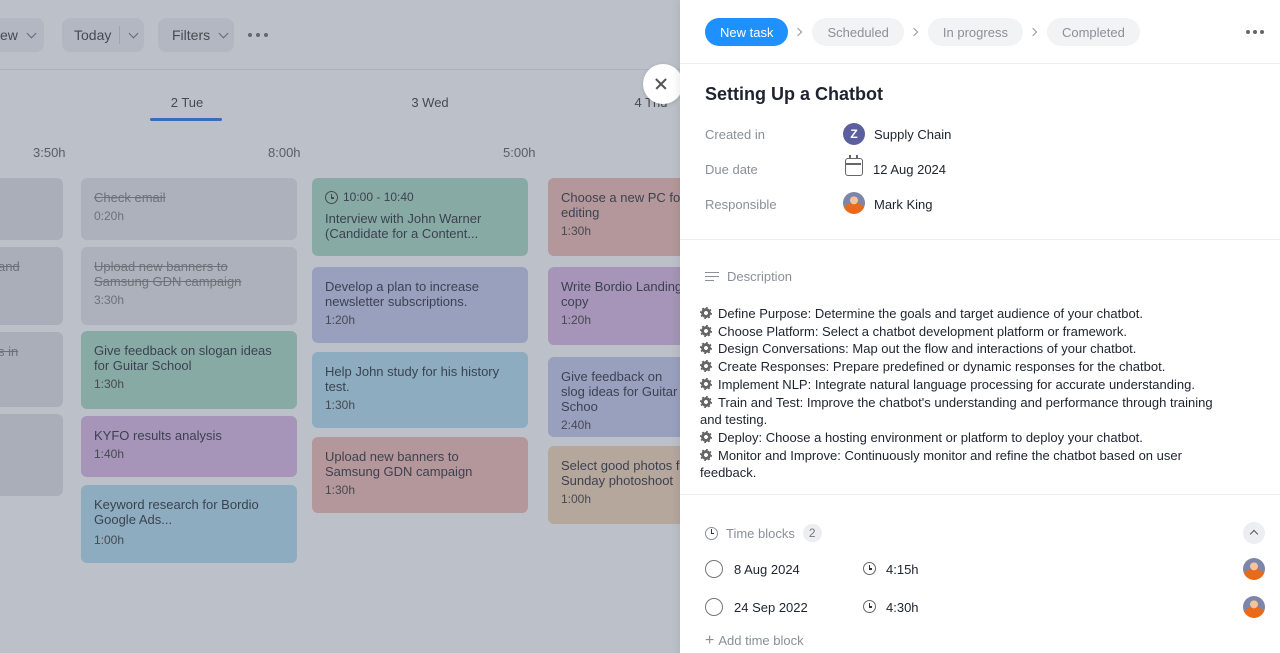 This screenshot has height=653, width=1280. I want to click on stage-completed: Completed, so click(1093, 32).